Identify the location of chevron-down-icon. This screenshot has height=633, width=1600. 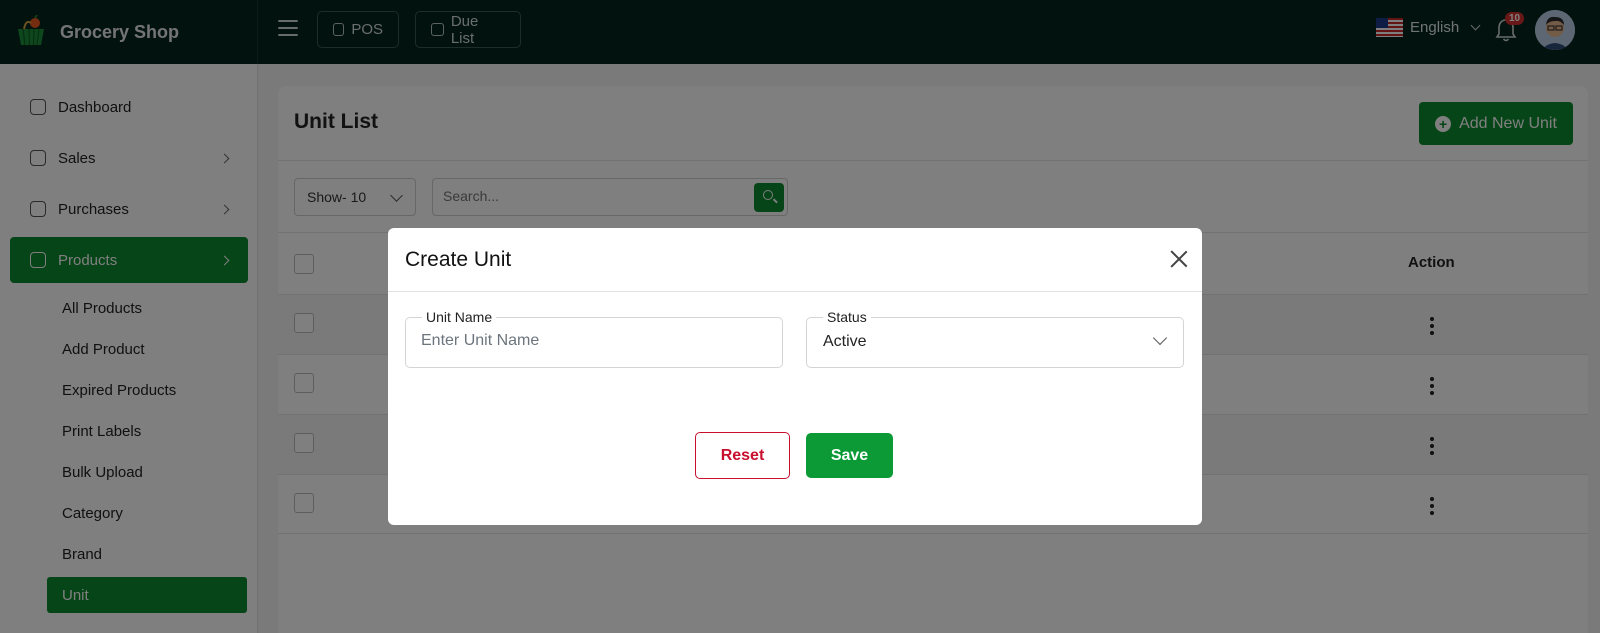
(1160, 338).